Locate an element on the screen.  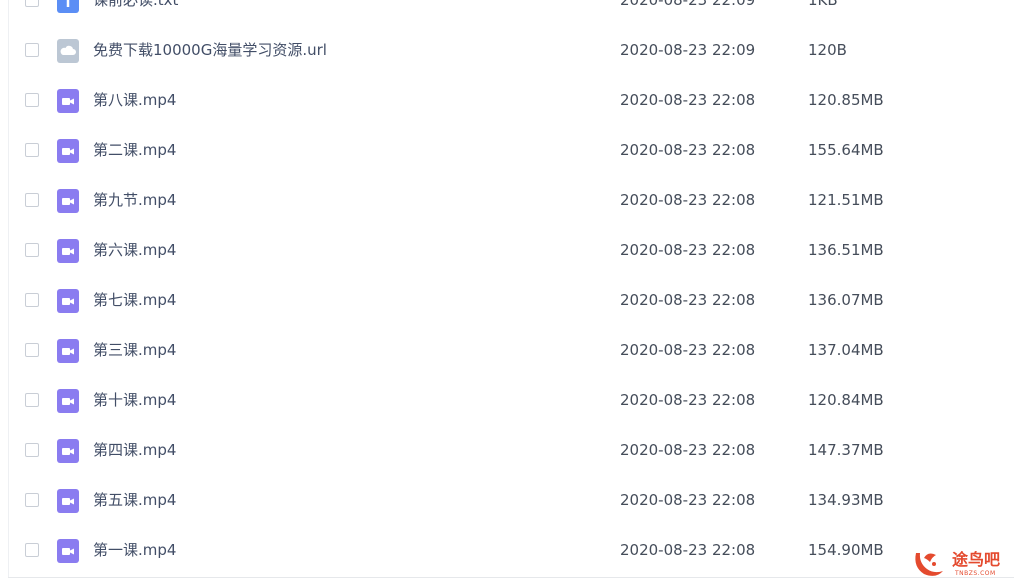
file-size: 147.37MB is located at coordinates (846, 450).